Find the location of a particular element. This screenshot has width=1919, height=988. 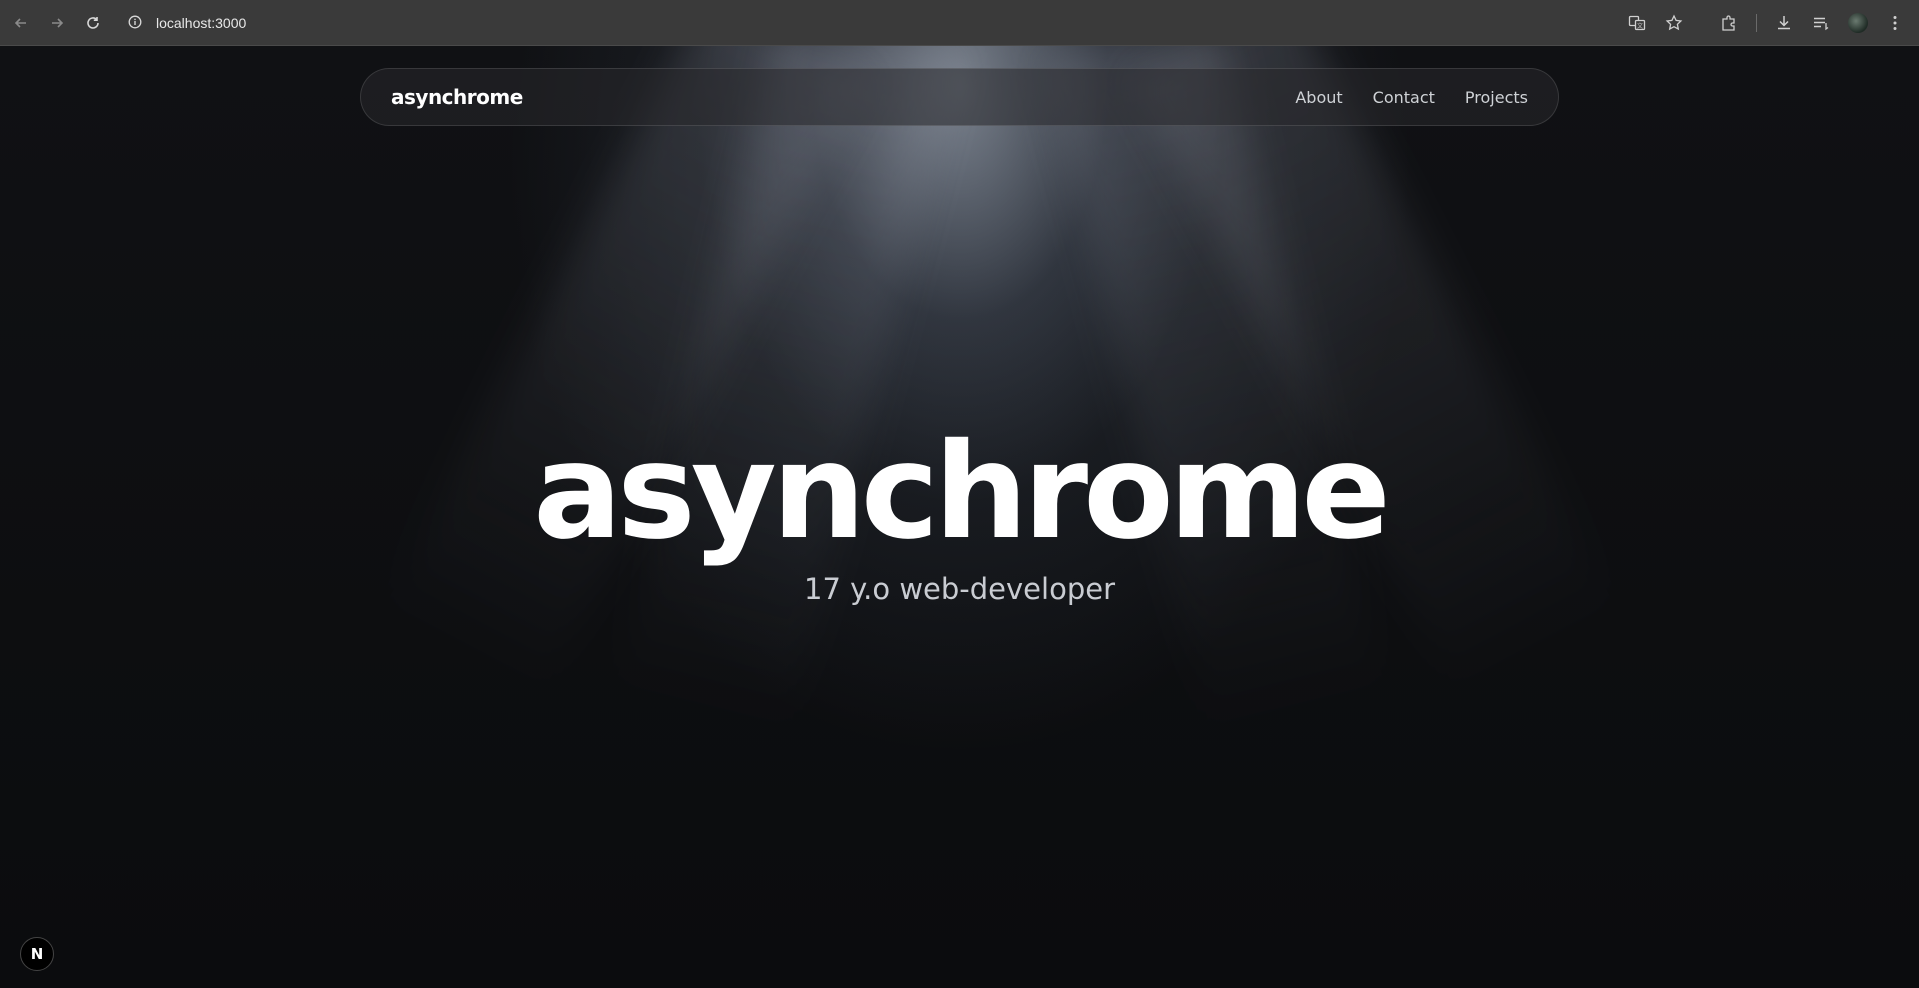

nav-link-about: About is located at coordinates (1318, 97).